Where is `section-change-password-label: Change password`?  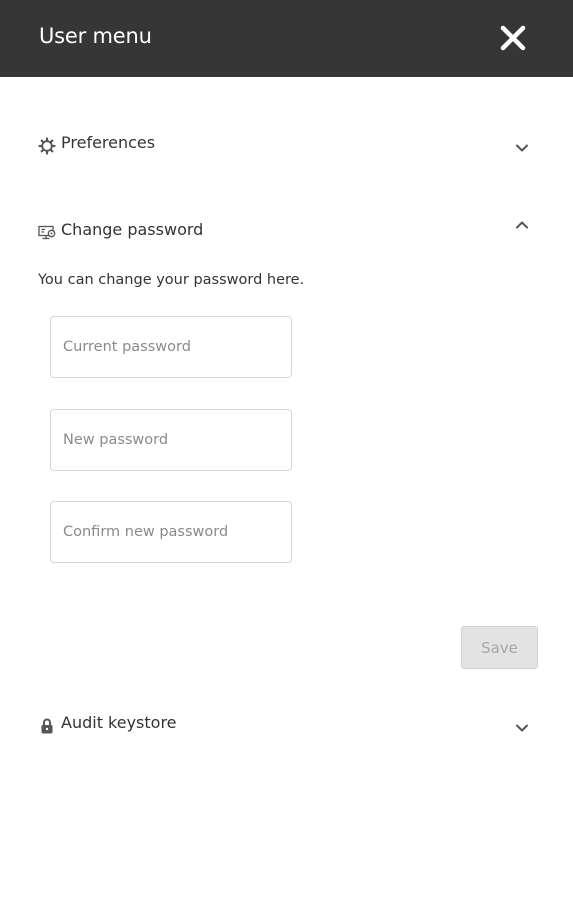 section-change-password-label: Change password is located at coordinates (132, 229).